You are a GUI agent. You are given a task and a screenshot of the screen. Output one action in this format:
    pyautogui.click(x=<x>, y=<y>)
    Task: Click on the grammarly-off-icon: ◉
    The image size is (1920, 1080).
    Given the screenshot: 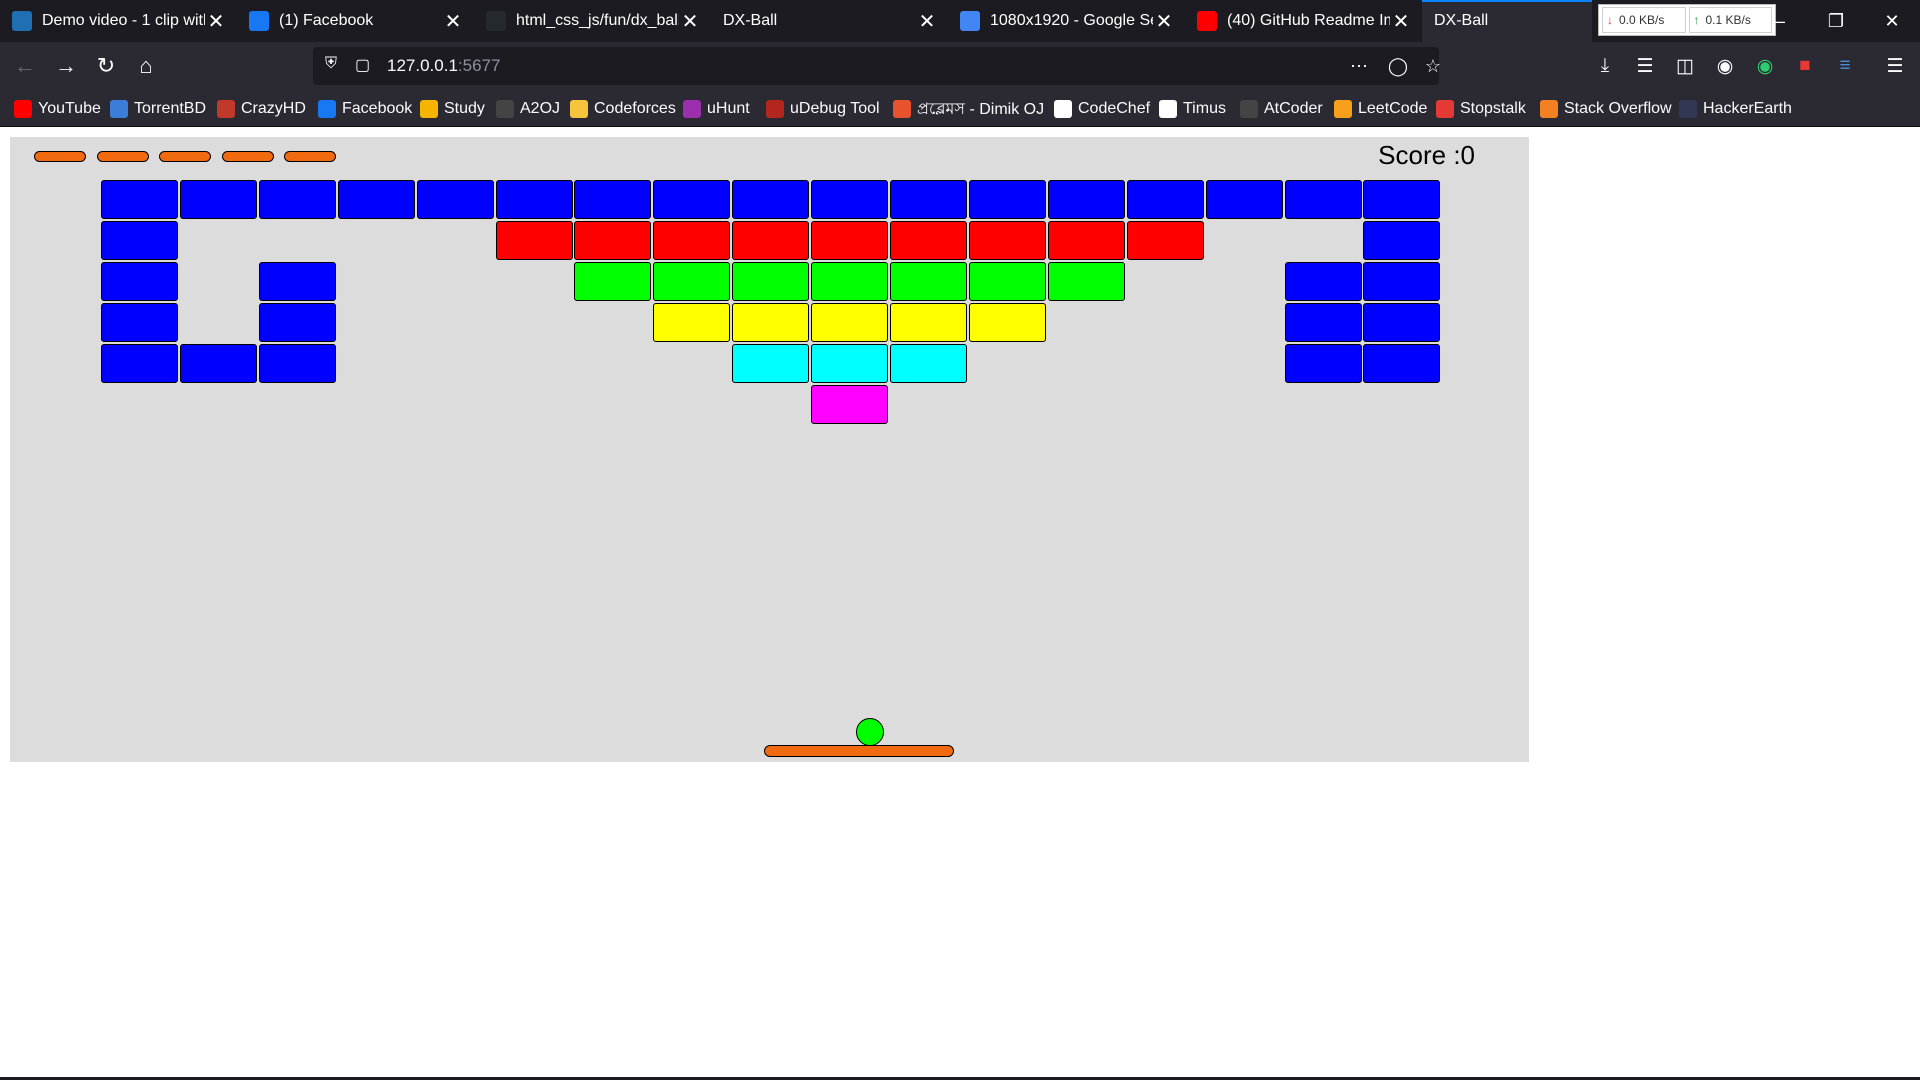 What is the action you would take?
    pyautogui.click(x=1765, y=66)
    